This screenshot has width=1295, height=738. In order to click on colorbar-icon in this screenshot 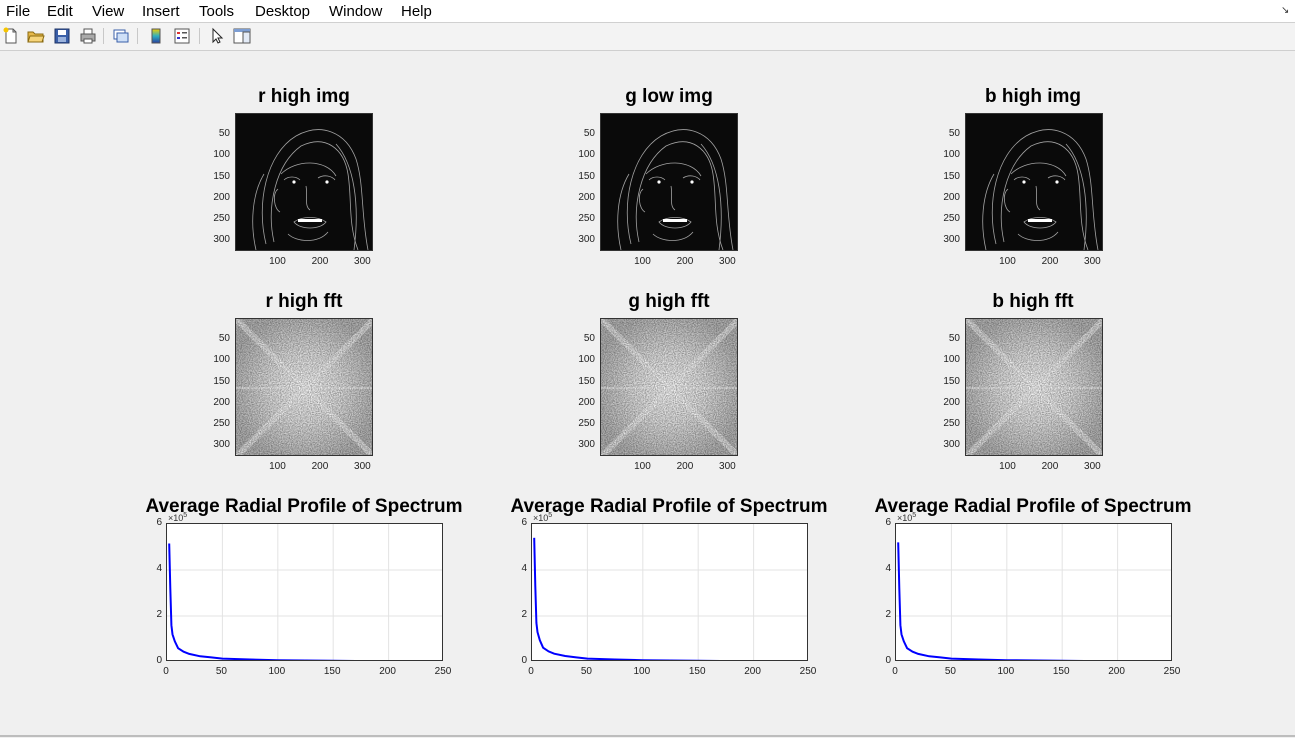, I will do `click(156, 36)`.